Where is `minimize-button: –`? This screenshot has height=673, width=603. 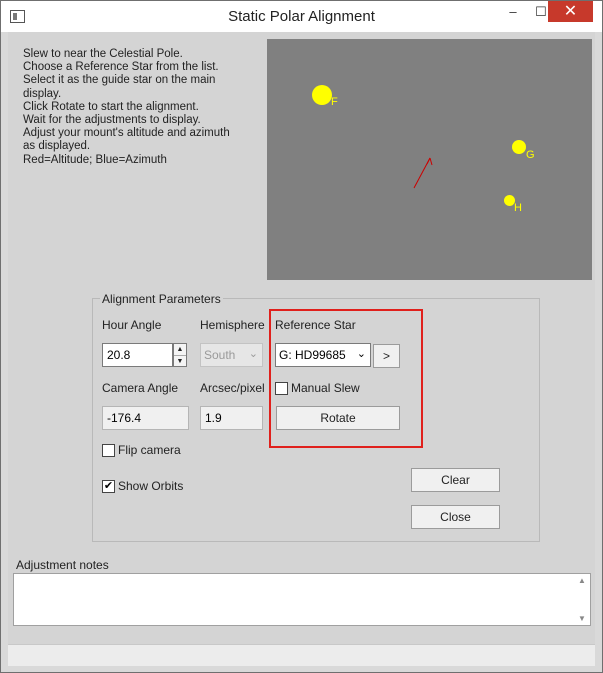 minimize-button: – is located at coordinates (513, 11).